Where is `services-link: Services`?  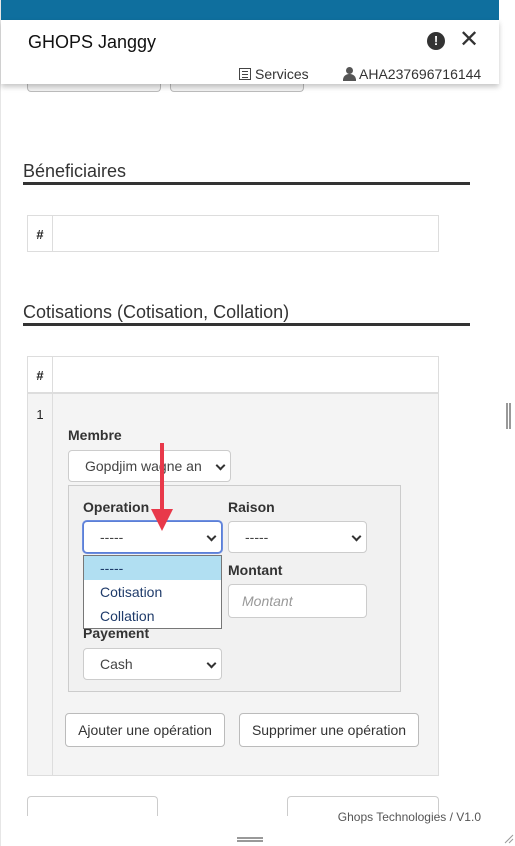 services-link: Services is located at coordinates (274, 74).